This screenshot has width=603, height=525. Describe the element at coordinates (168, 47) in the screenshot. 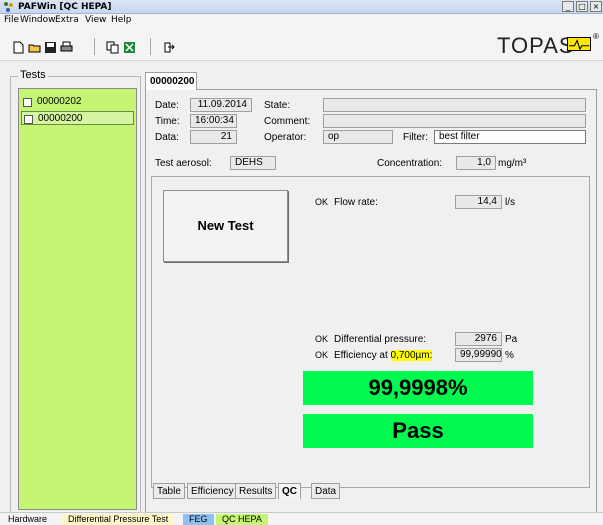

I see `exit-icon` at that location.